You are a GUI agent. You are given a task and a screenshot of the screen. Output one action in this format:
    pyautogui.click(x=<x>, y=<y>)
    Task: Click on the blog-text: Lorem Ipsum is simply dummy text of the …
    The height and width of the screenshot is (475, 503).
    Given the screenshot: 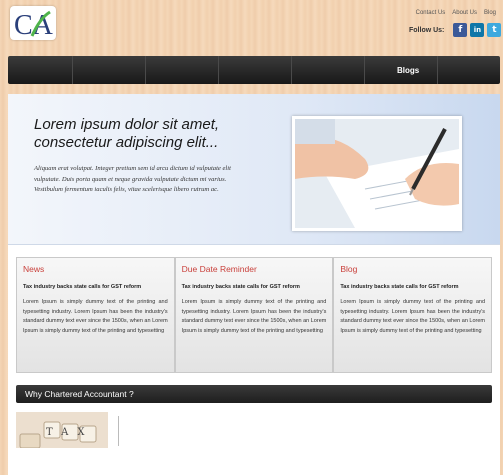 What is the action you would take?
    pyautogui.click(x=413, y=316)
    